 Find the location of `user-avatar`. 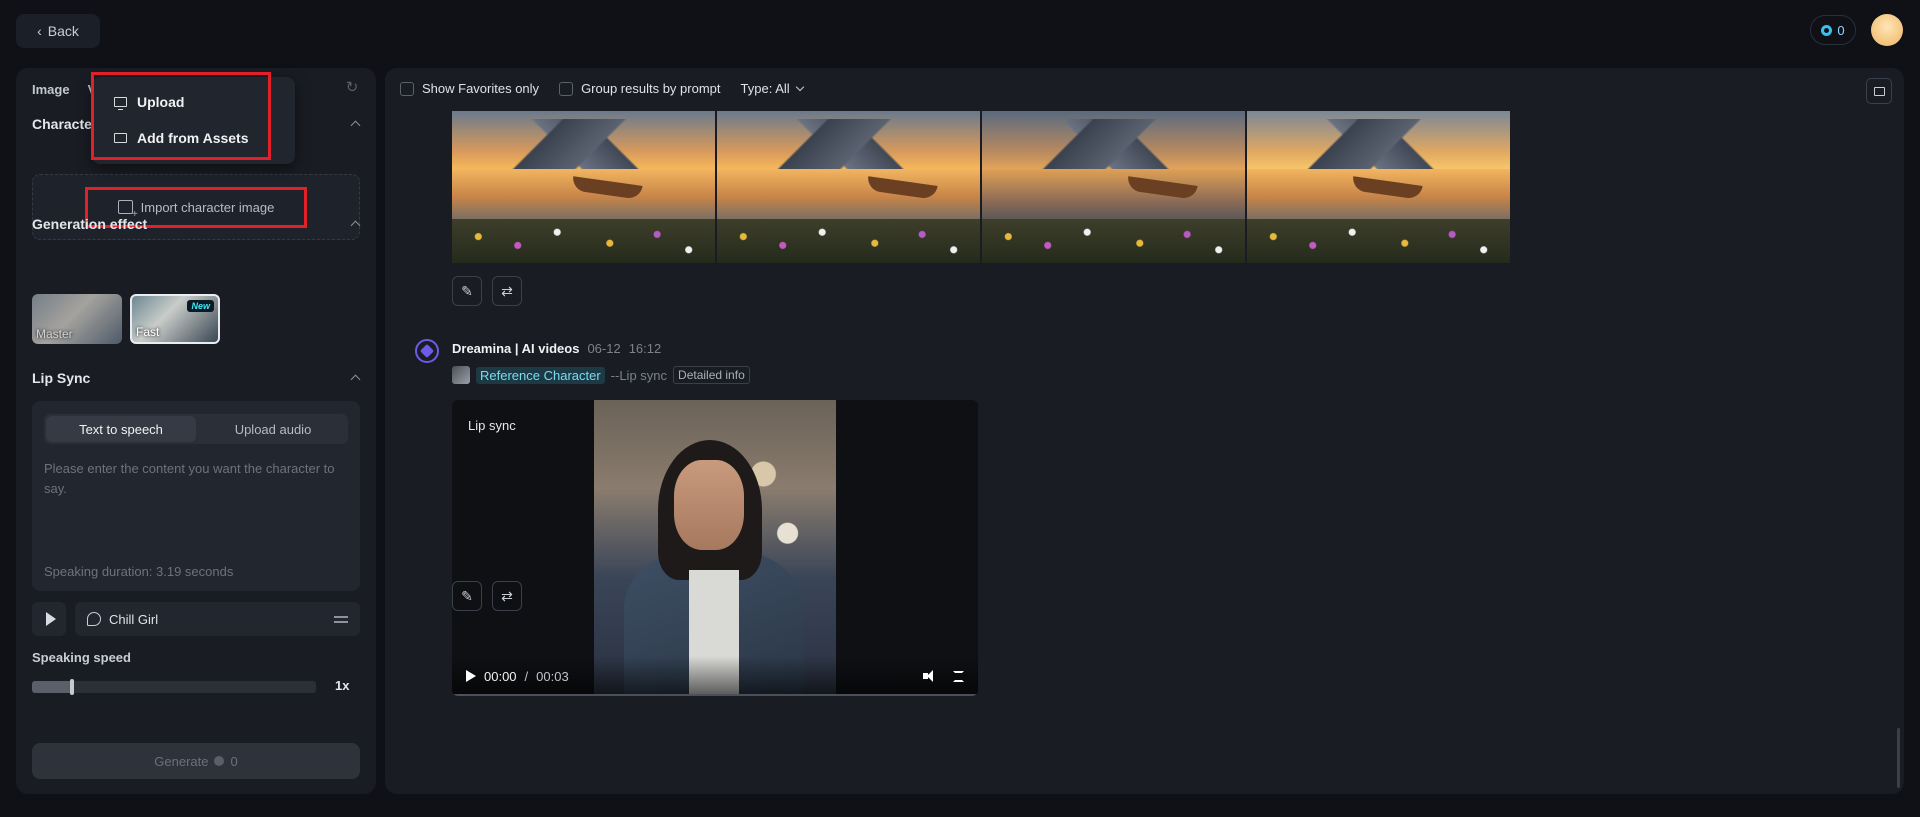

user-avatar is located at coordinates (1887, 30).